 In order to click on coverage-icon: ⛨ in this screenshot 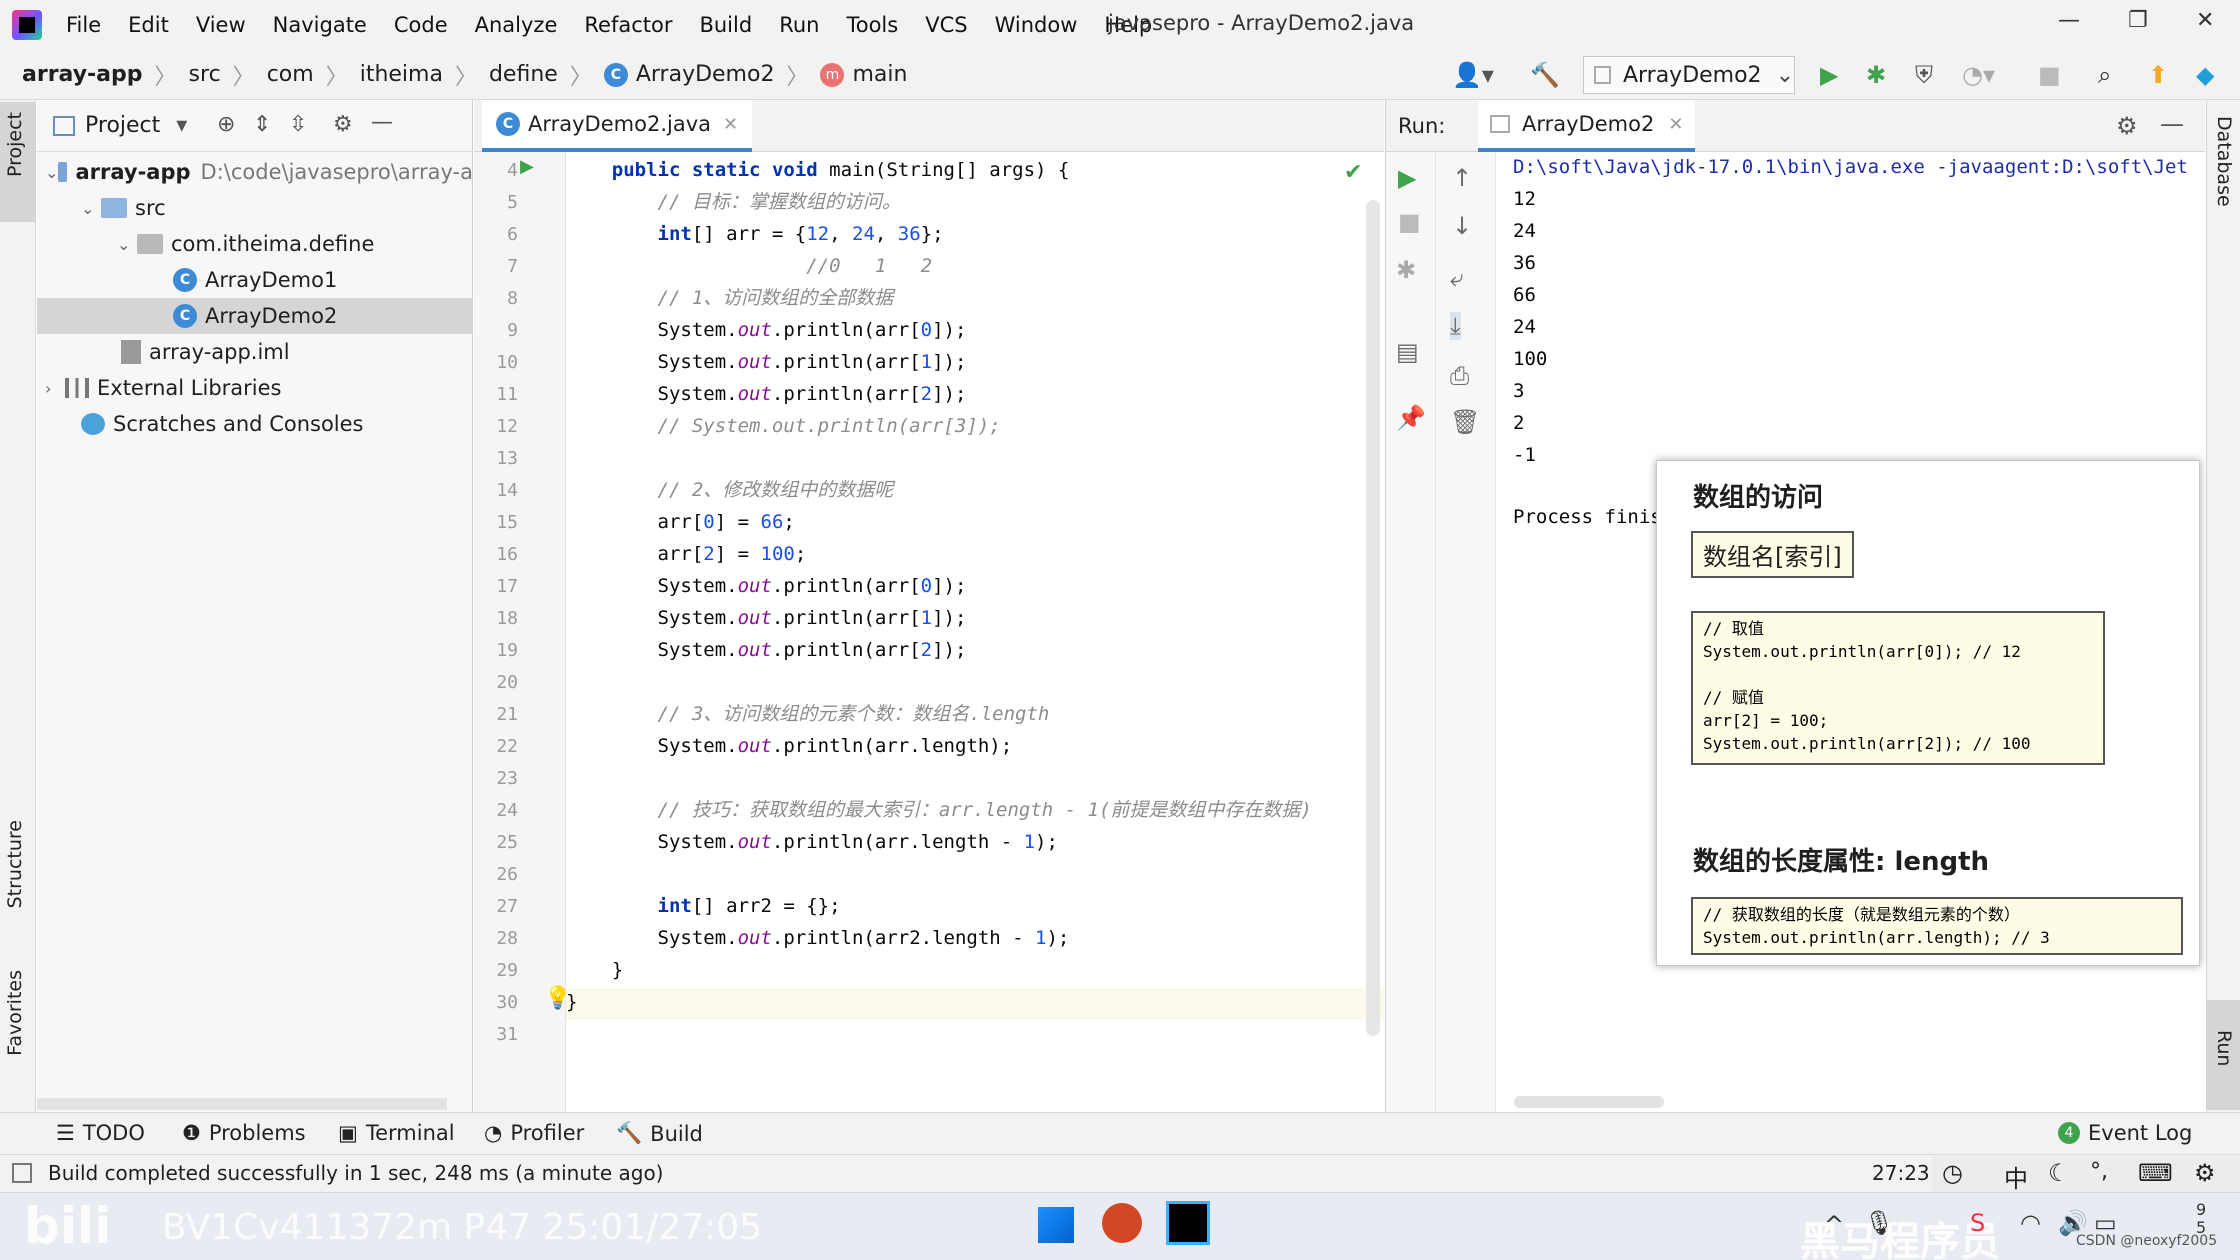, I will do `click(1924, 75)`.